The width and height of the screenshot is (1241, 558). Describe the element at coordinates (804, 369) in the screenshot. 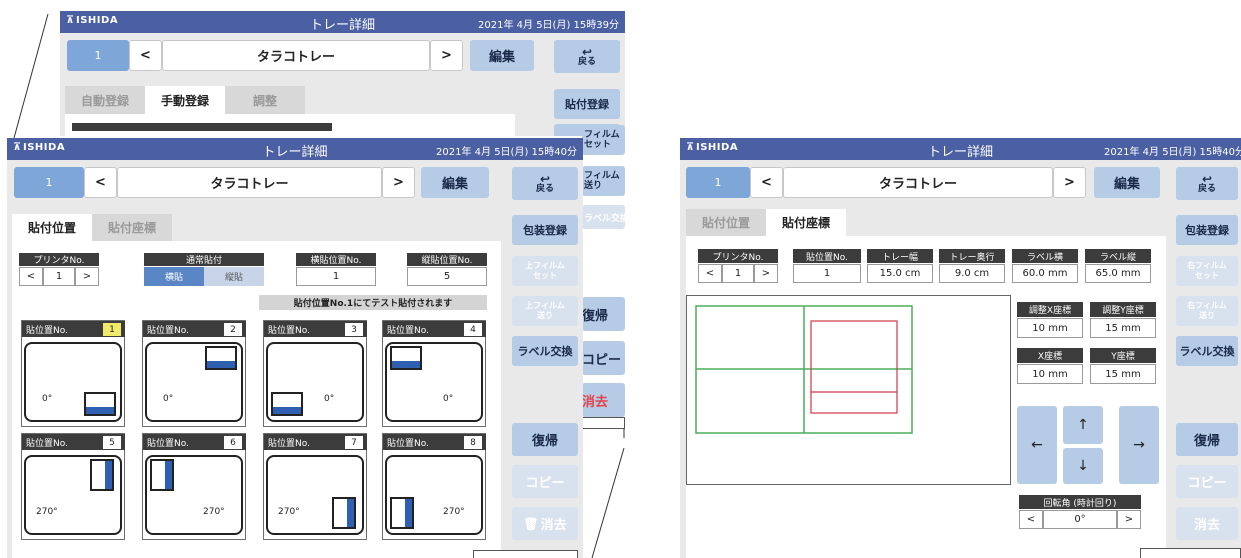

I see `tray-layout-svg` at that location.